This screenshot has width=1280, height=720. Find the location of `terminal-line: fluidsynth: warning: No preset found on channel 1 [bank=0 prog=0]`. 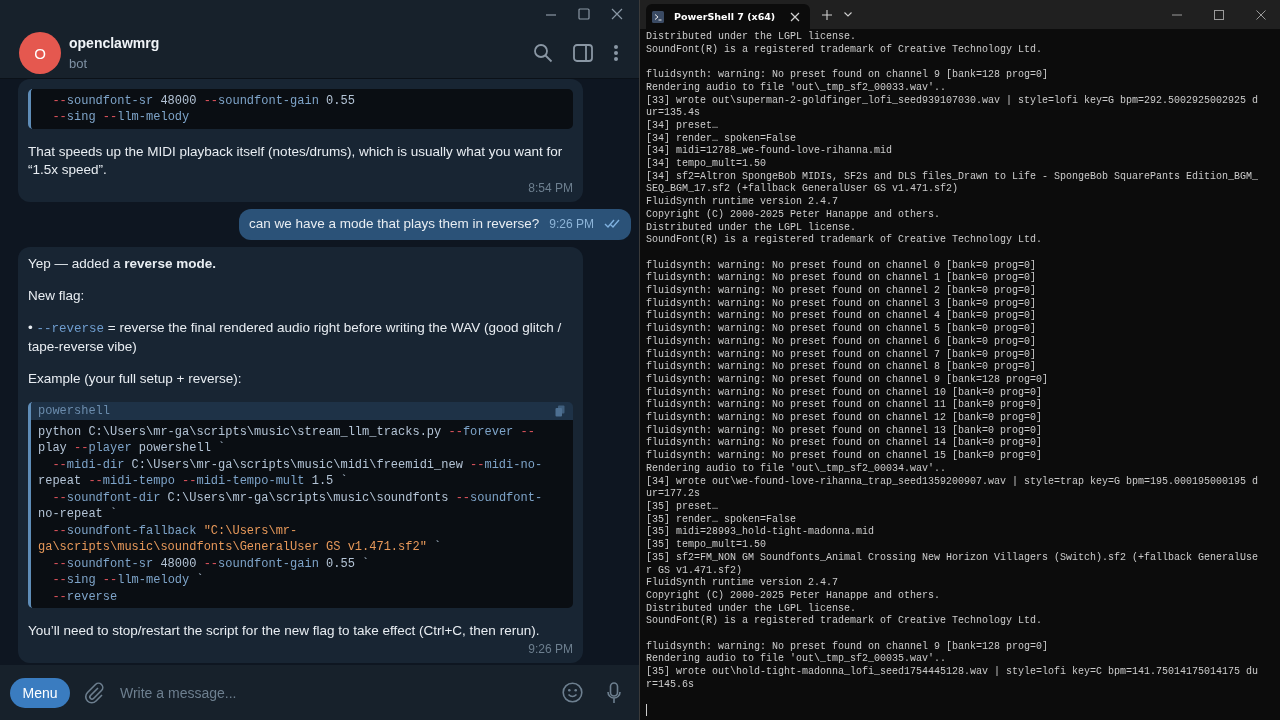

terminal-line: fluidsynth: warning: No preset found on channel 1 [bank=0 prog=0] is located at coordinates (842, 278).